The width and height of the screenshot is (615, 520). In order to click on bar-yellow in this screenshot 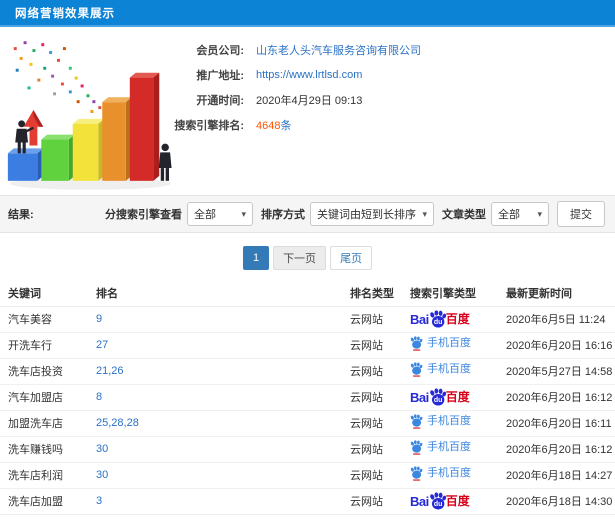, I will do `click(88, 149)`.